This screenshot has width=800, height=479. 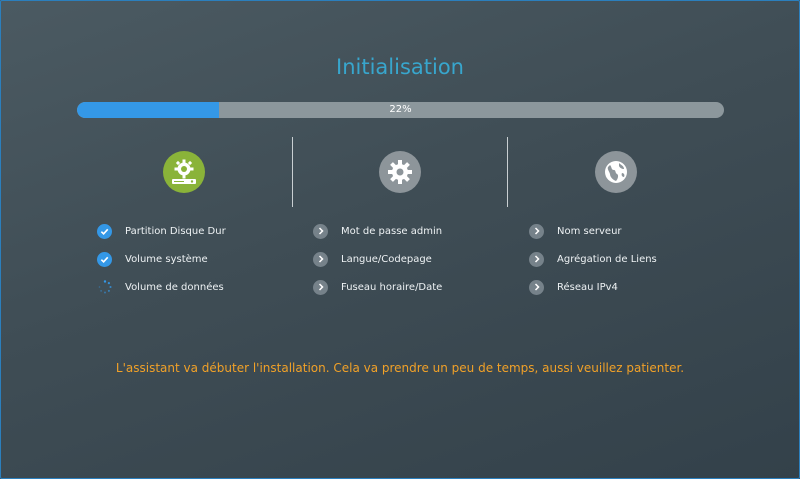 I want to click on step-label: Réseau IPv4, so click(x=587, y=287).